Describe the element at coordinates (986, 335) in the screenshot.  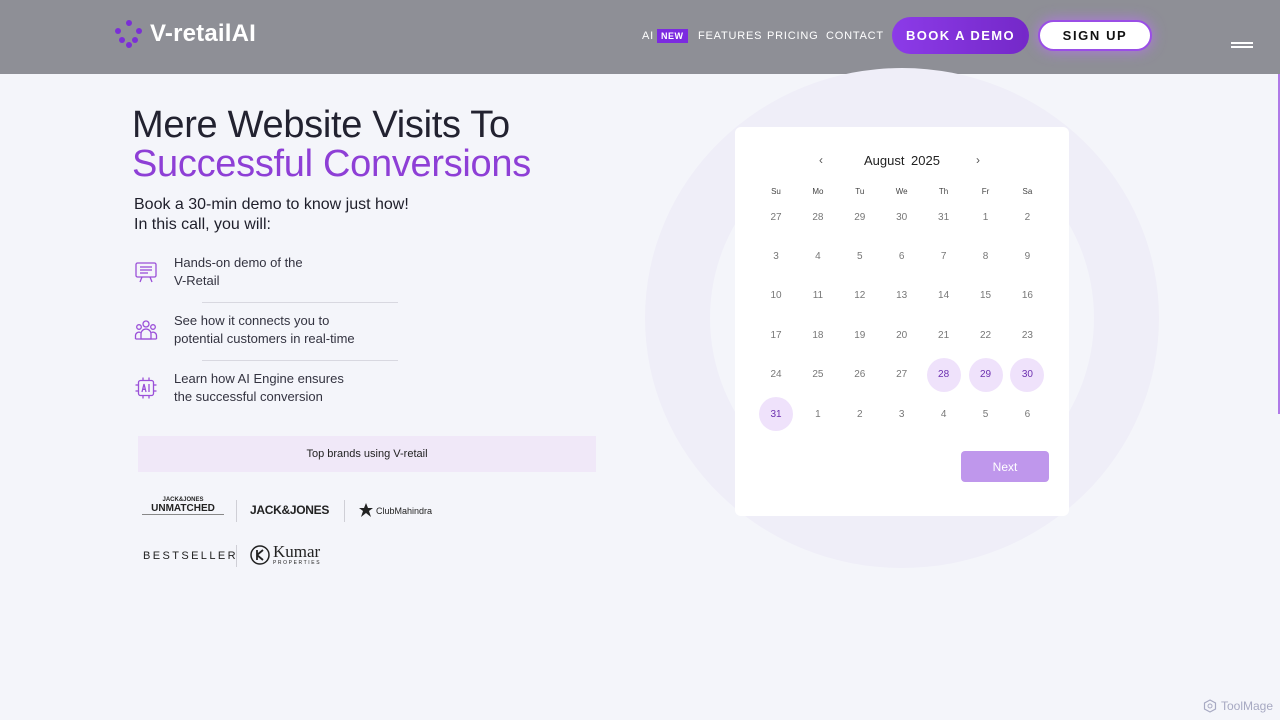
I see `calendar-day: 22` at that location.